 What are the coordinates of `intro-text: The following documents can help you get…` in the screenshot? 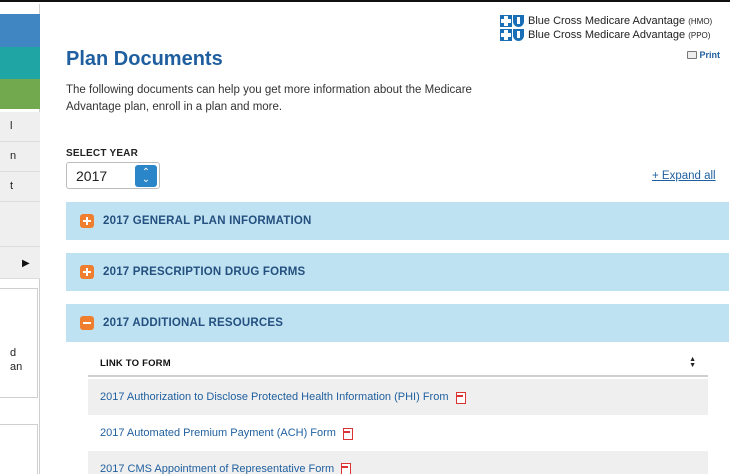 It's located at (269, 98).